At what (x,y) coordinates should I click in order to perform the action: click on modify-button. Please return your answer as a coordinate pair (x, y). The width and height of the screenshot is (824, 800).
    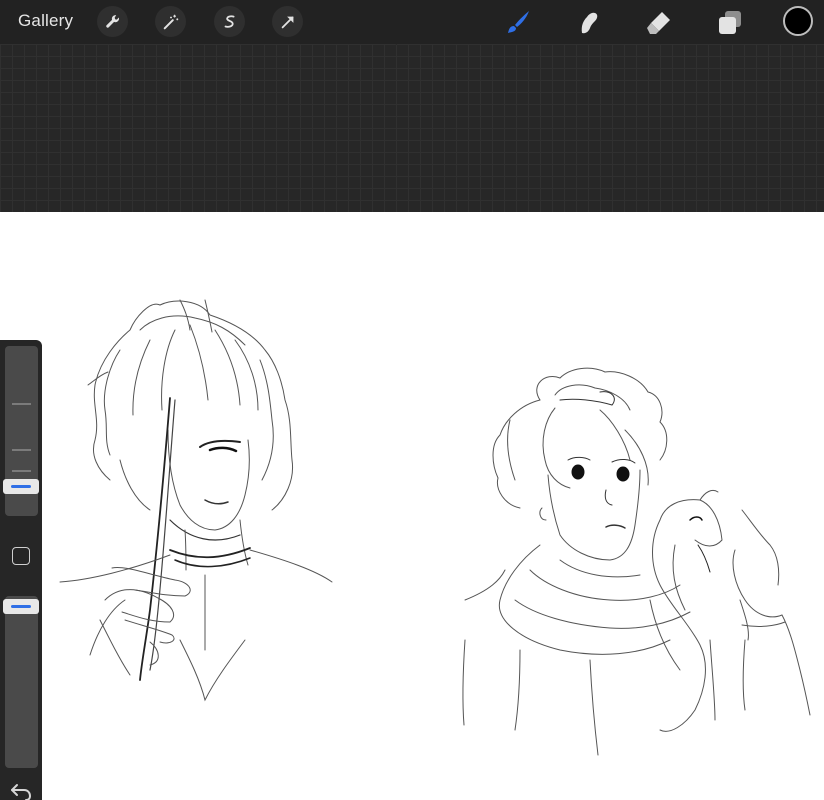
    Looking at the image, I should click on (21, 556).